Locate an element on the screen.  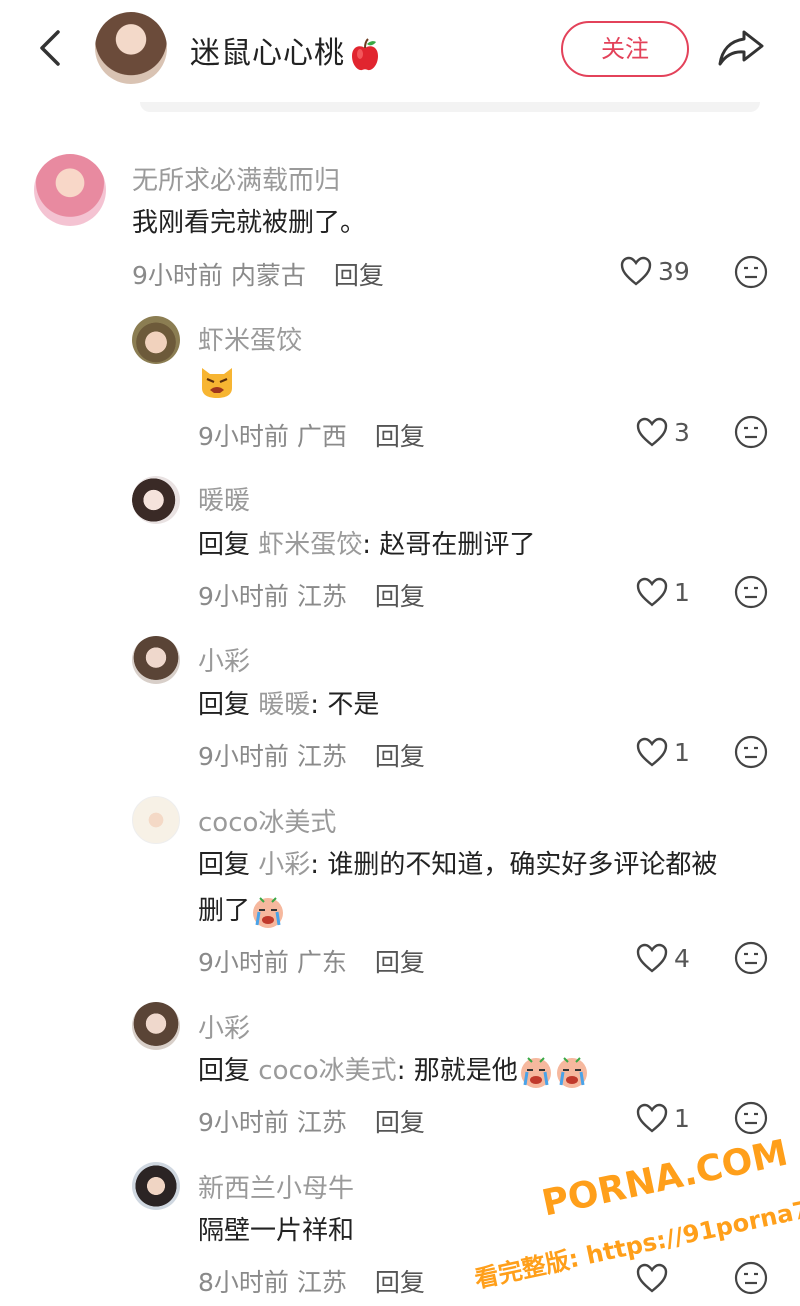
reply-text: : 赵哥在删评了 is located at coordinates (449, 545).